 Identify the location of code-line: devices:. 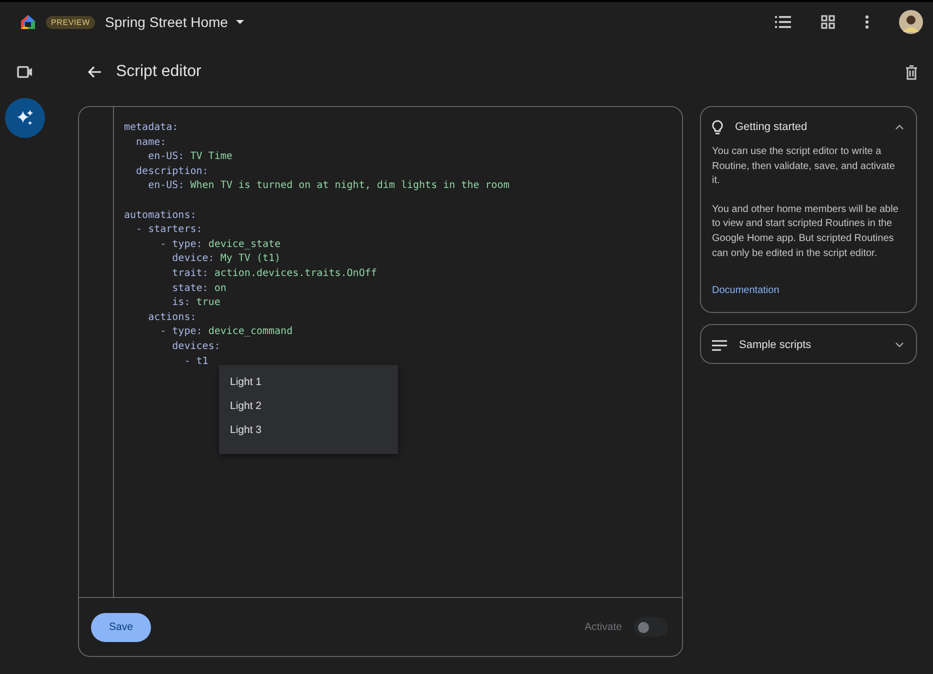
(195, 347).